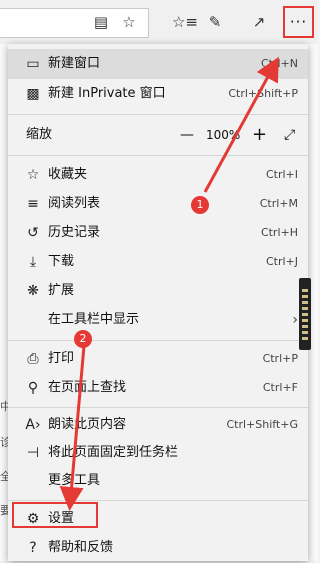 Image resolution: width=320 pixels, height=563 pixels. Describe the element at coordinates (241, 124) in the screenshot. I see `arrow-to-more-button` at that location.